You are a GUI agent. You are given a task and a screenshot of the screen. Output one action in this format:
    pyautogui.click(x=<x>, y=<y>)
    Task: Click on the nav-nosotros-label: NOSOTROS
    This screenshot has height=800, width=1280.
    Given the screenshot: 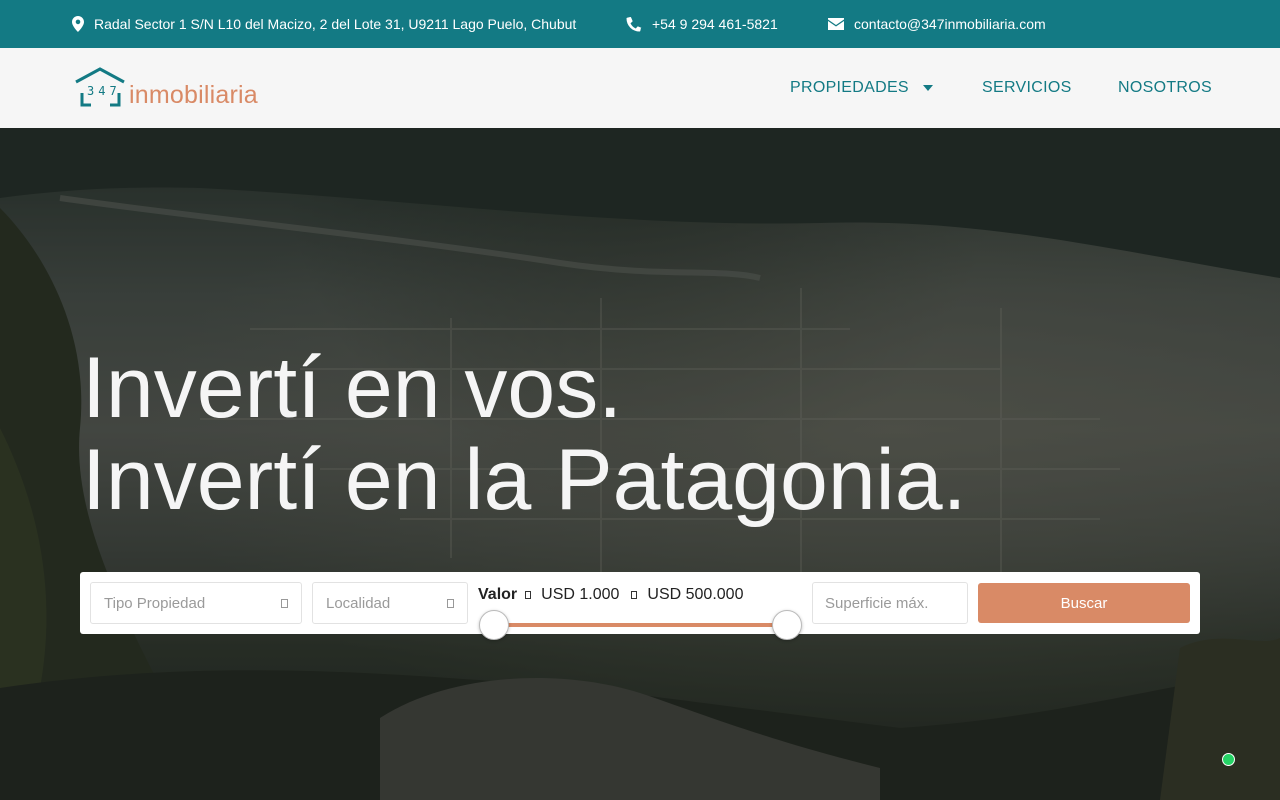 What is the action you would take?
    pyautogui.click(x=1165, y=87)
    